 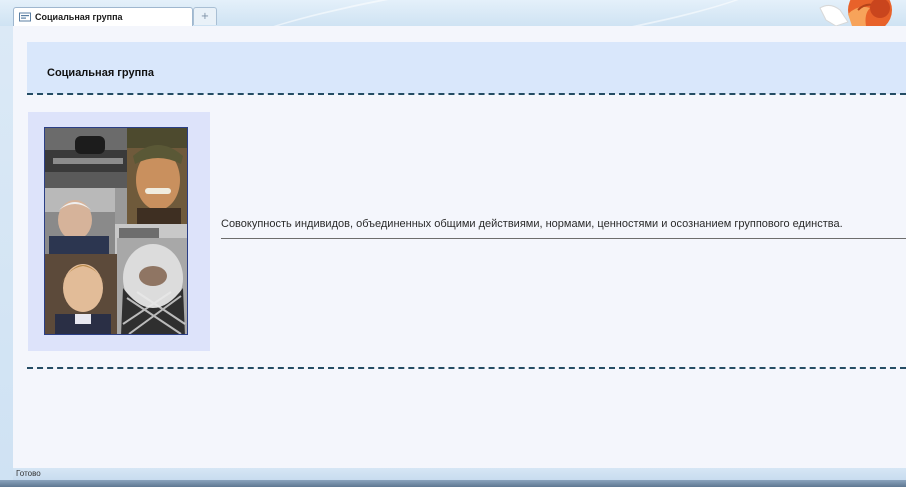 I want to click on browser-logo-icon, so click(x=858, y=13).